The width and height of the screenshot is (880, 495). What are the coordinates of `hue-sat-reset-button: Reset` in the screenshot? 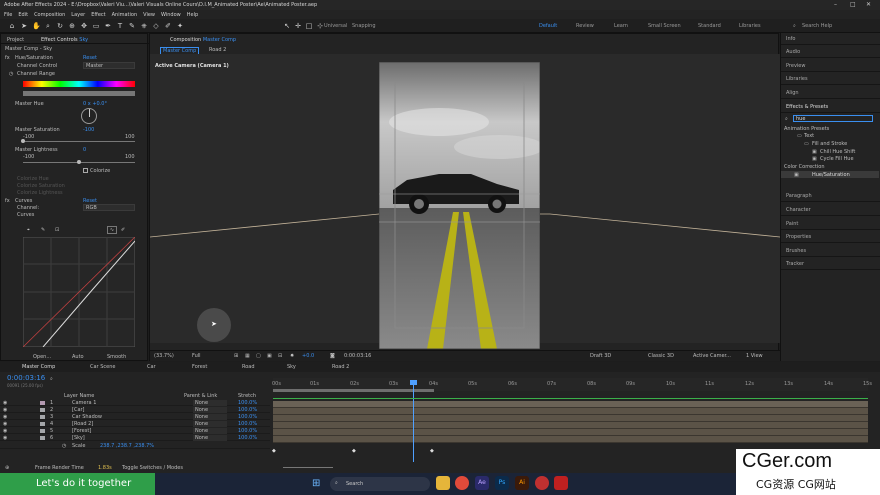 It's located at (90, 58).